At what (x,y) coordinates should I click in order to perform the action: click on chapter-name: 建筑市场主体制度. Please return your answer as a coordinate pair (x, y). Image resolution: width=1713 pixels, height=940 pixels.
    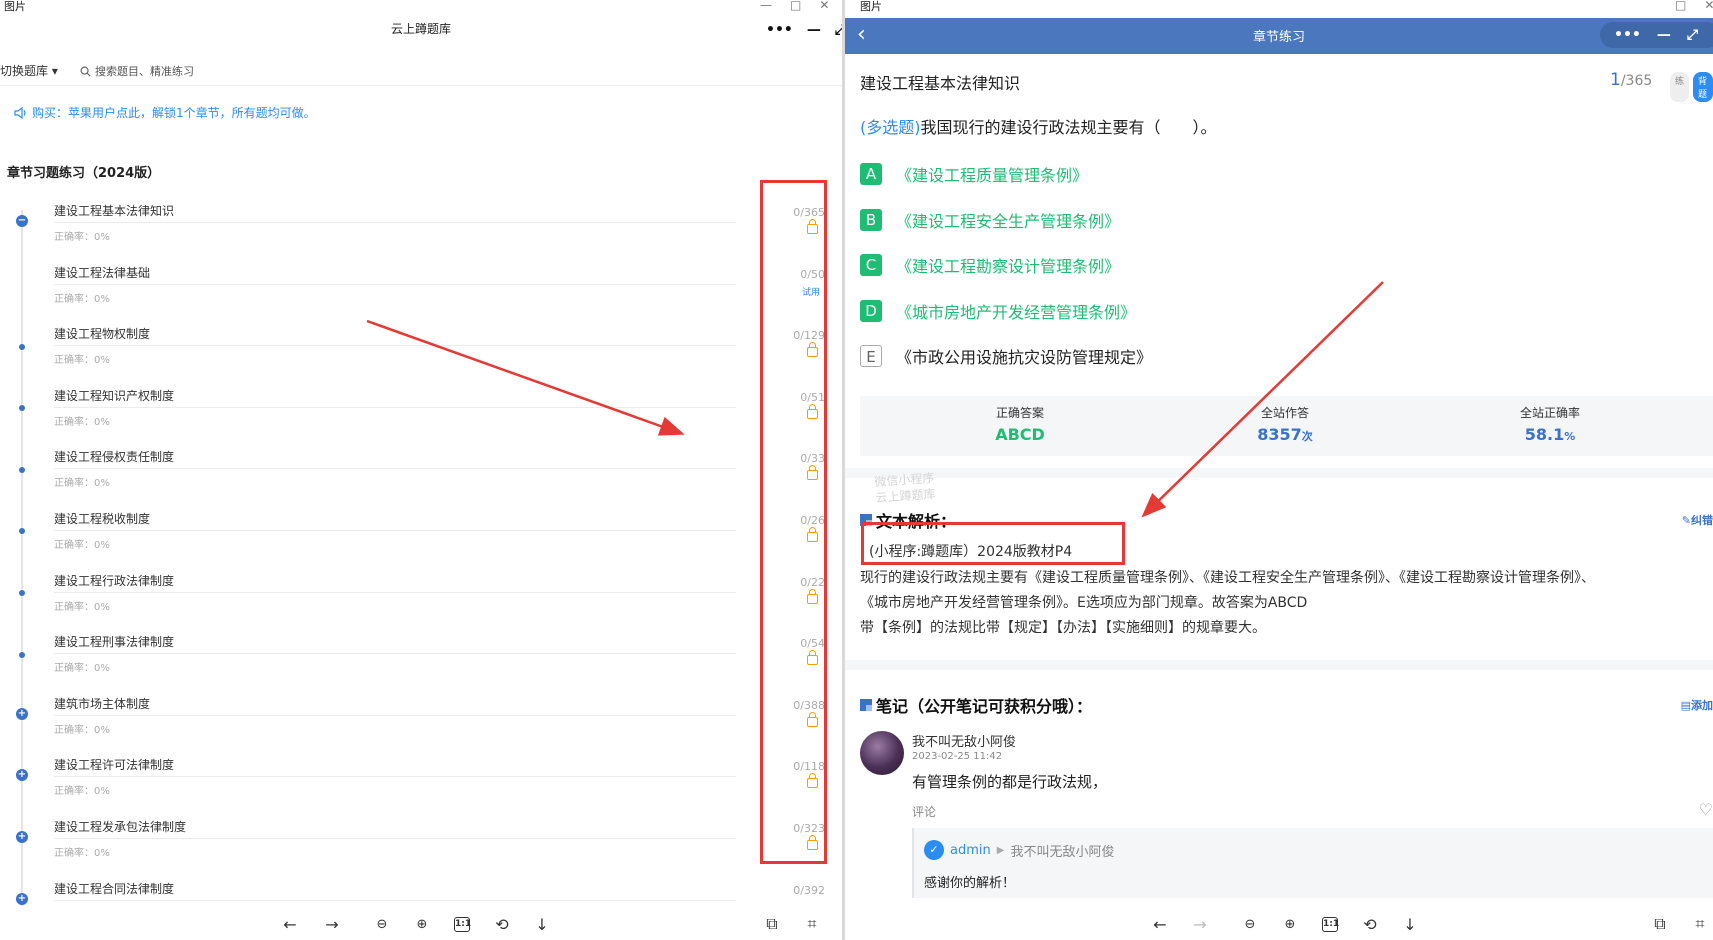
    Looking at the image, I should click on (102, 703).